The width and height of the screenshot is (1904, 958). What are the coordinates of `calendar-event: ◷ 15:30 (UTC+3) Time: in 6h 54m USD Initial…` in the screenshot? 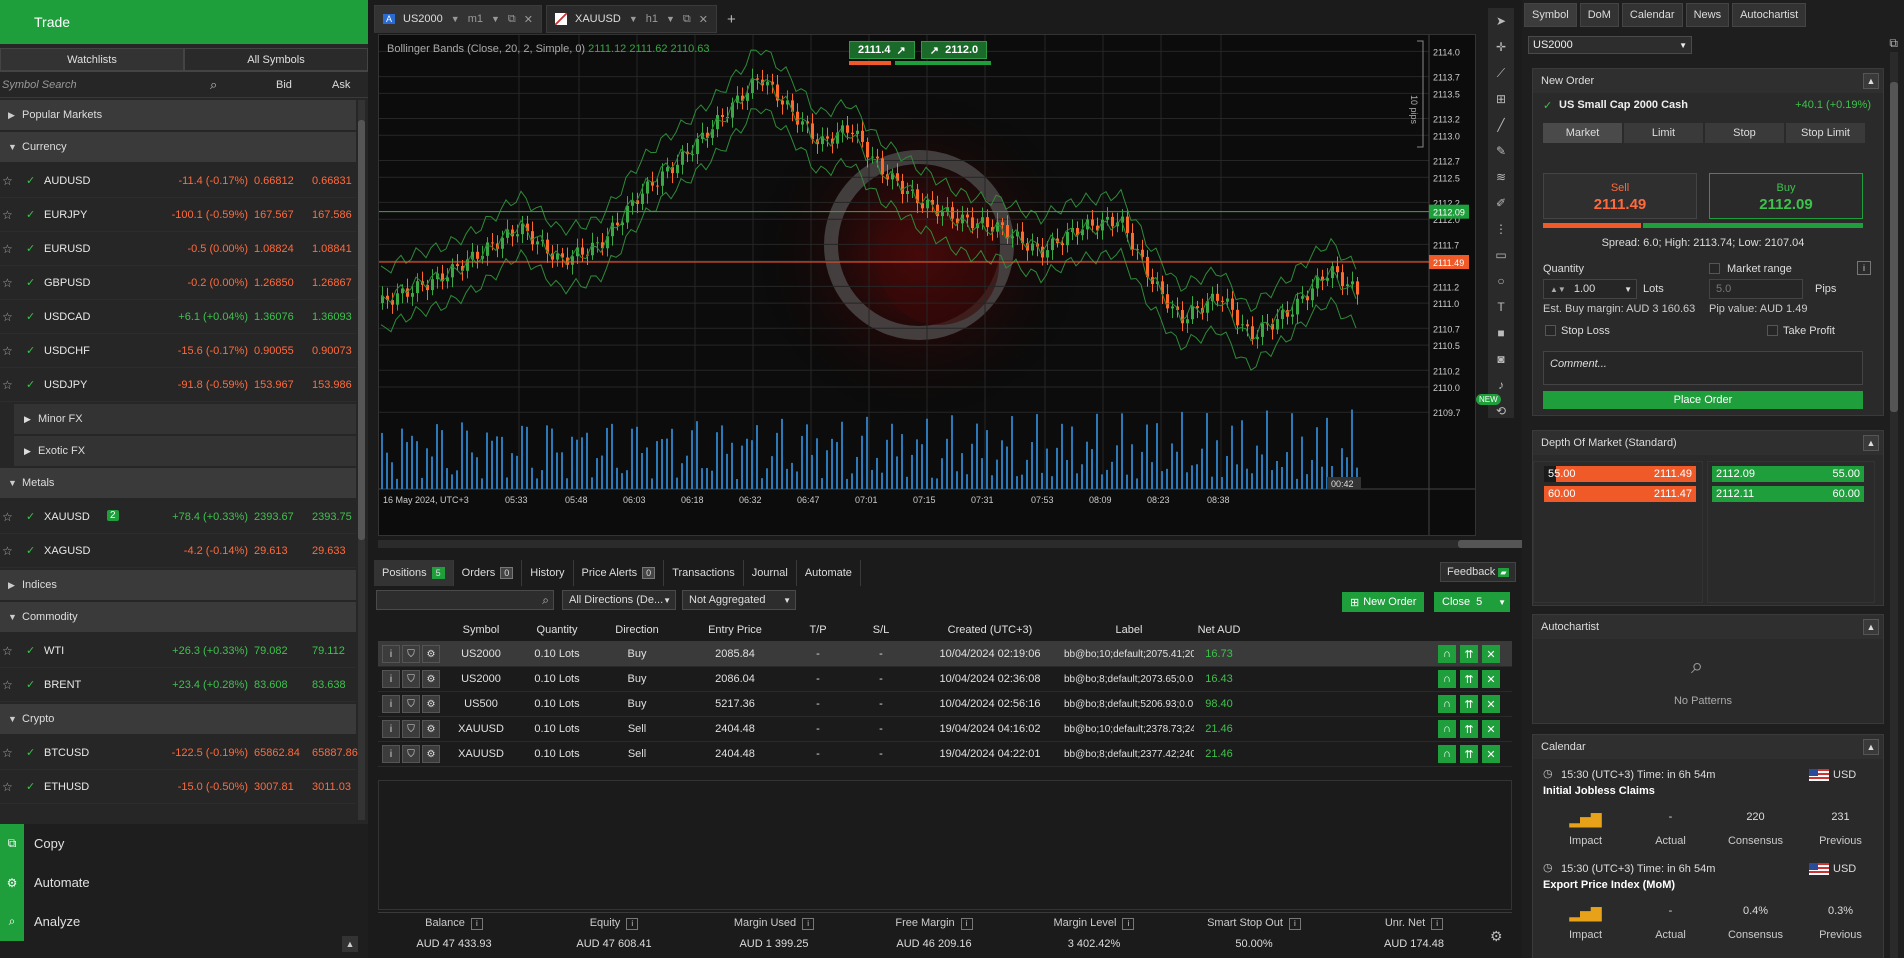 It's located at (1713, 812).